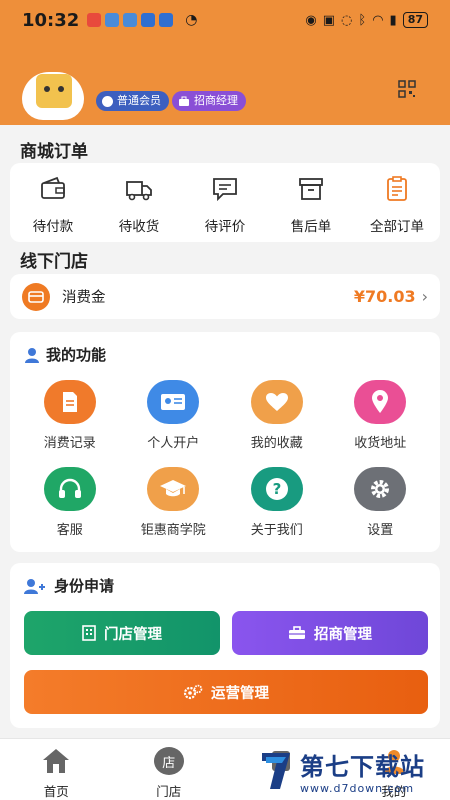 The height and width of the screenshot is (800, 450). I want to click on manager-badge: 招商经理, so click(209, 101).